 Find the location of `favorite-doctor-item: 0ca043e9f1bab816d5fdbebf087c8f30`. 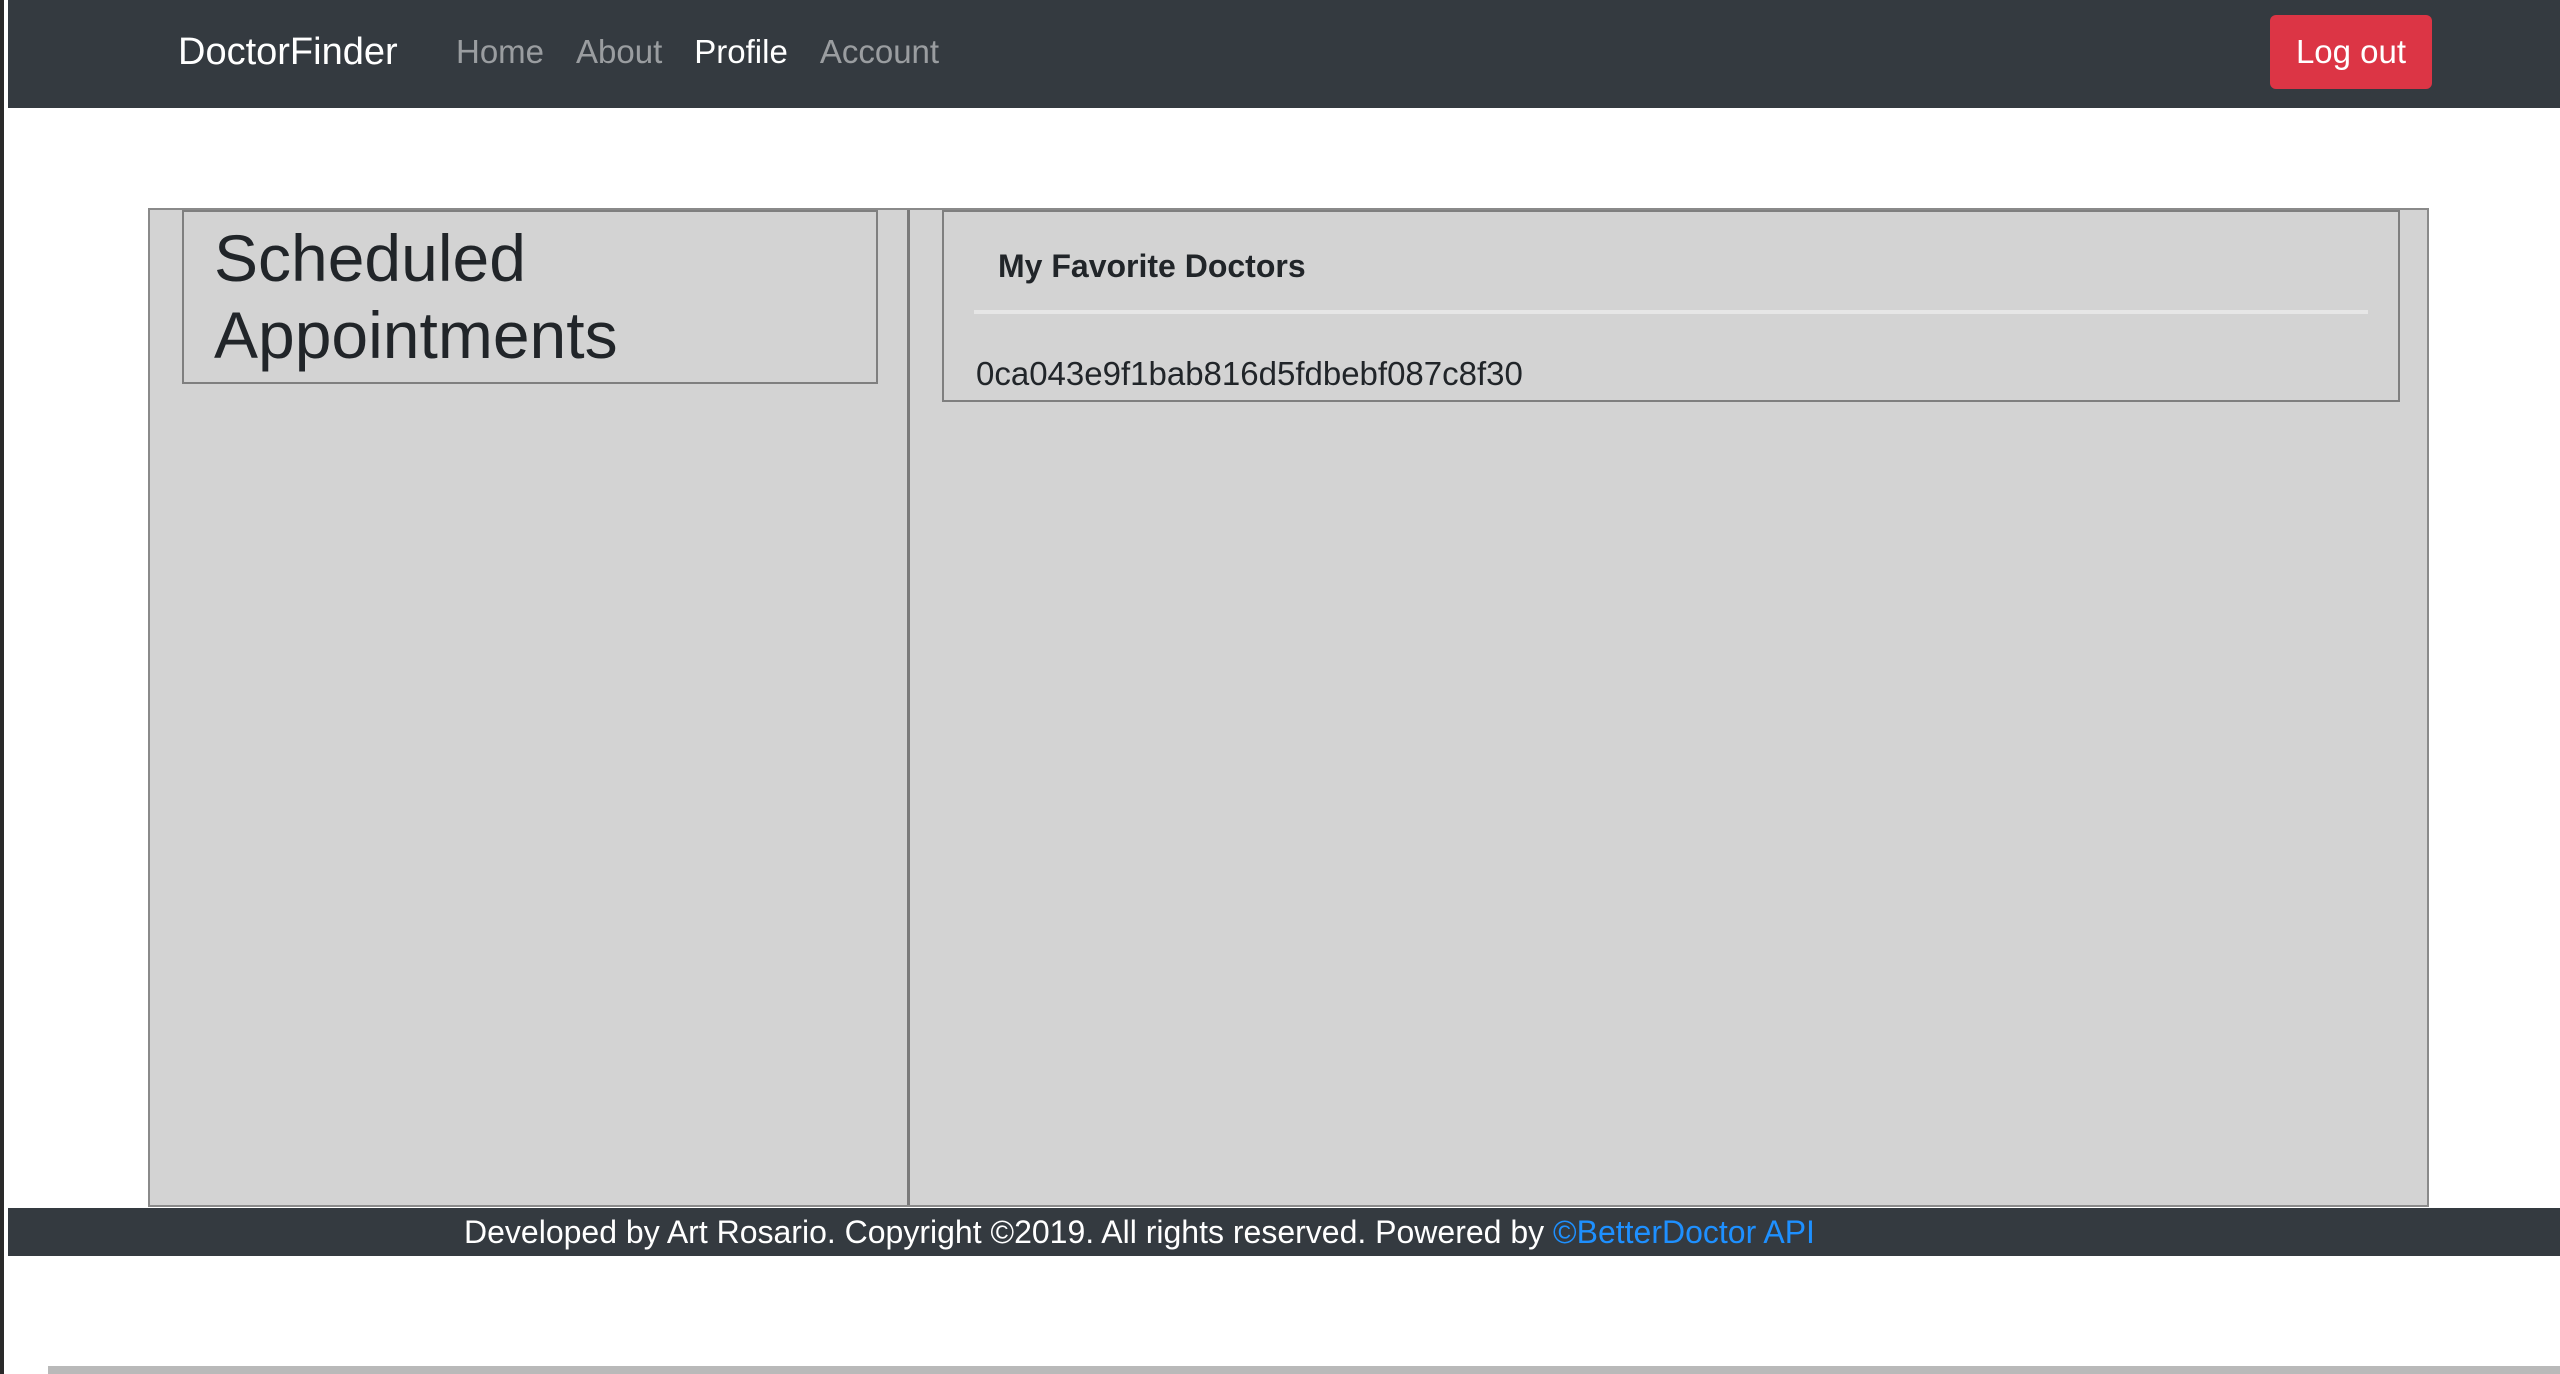

favorite-doctor-item: 0ca043e9f1bab816d5fdbebf087c8f30 is located at coordinates (1249, 374).